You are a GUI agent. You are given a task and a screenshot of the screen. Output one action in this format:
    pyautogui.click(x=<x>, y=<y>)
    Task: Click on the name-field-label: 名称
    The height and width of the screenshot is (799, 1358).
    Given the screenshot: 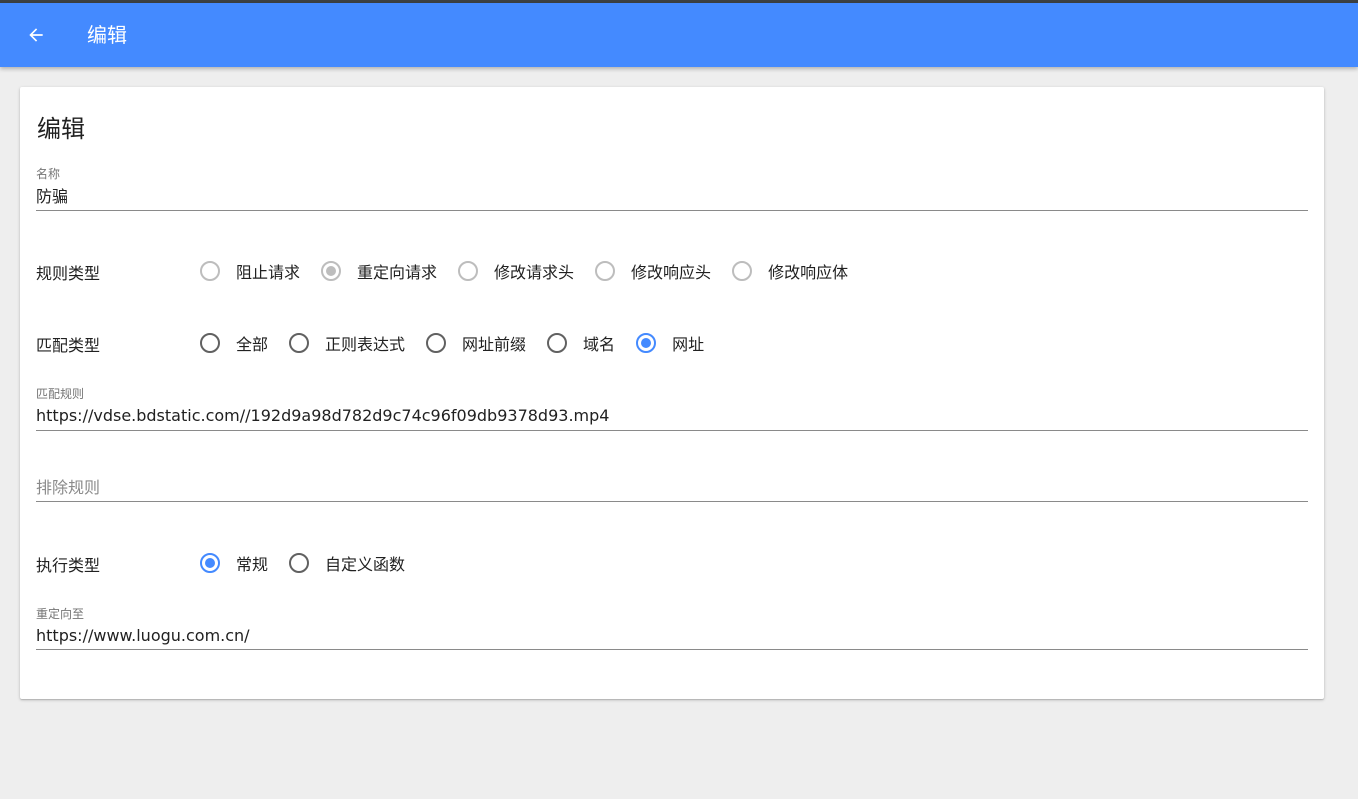 What is the action you would take?
    pyautogui.click(x=48, y=174)
    